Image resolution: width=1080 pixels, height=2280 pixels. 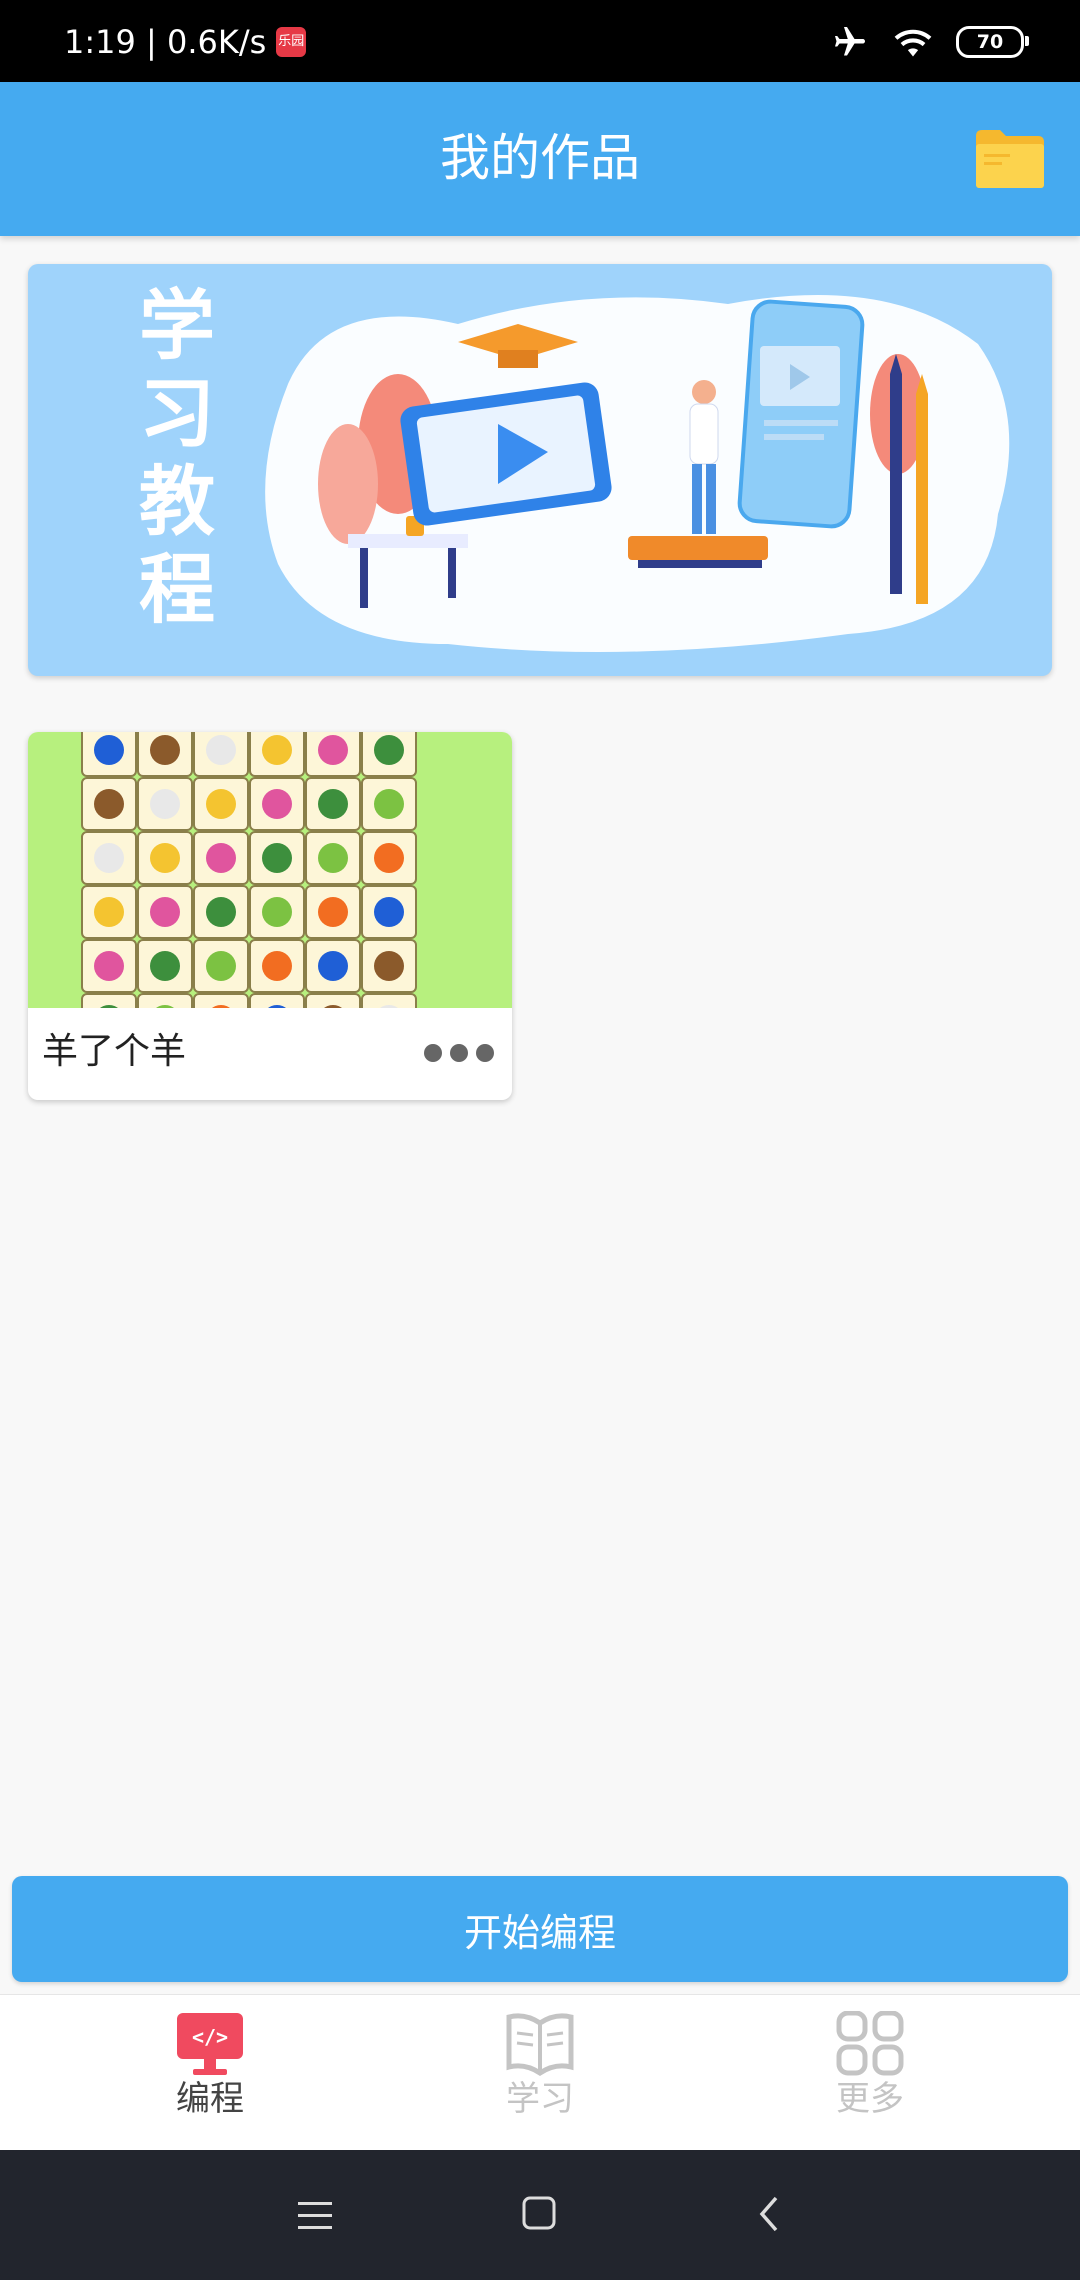 What do you see at coordinates (540, 1929) in the screenshot?
I see `start-programming-button: 开始编程` at bounding box center [540, 1929].